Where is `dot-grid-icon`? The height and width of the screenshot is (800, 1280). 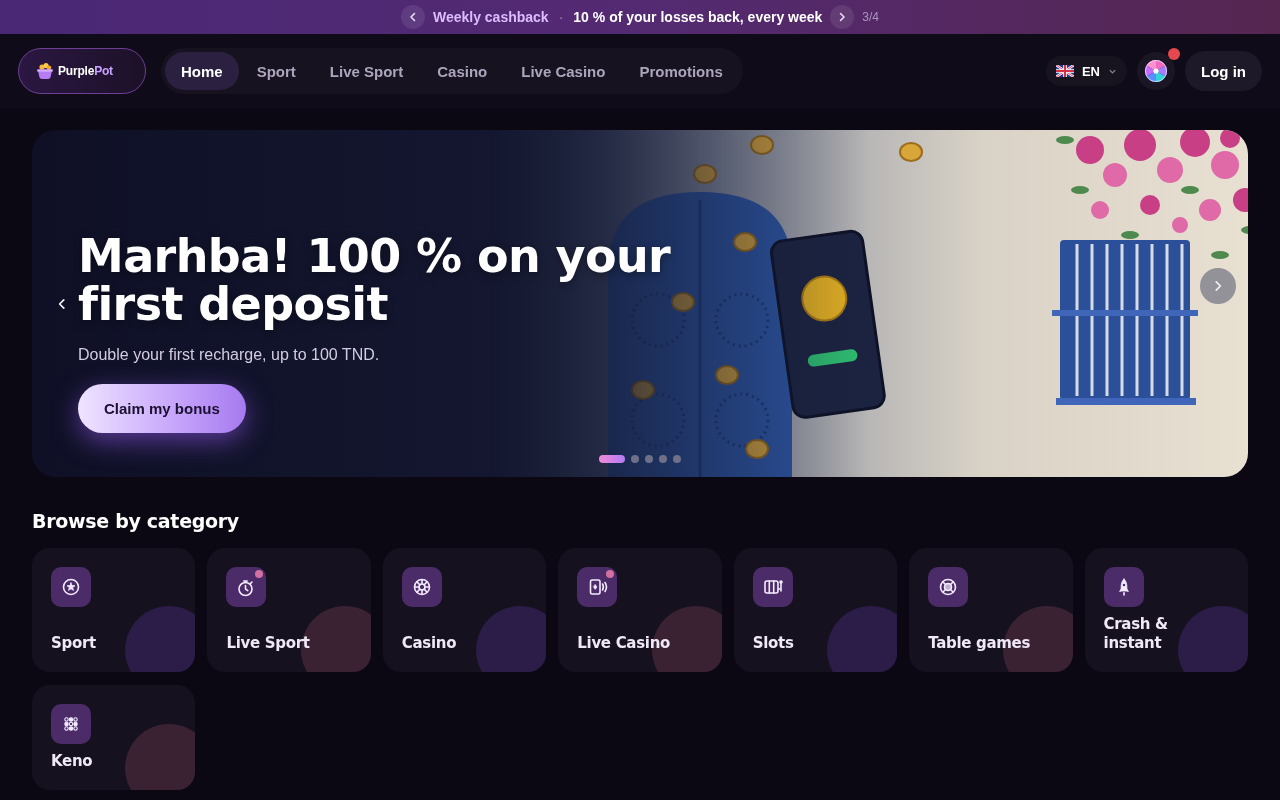
dot-grid-icon is located at coordinates (71, 724).